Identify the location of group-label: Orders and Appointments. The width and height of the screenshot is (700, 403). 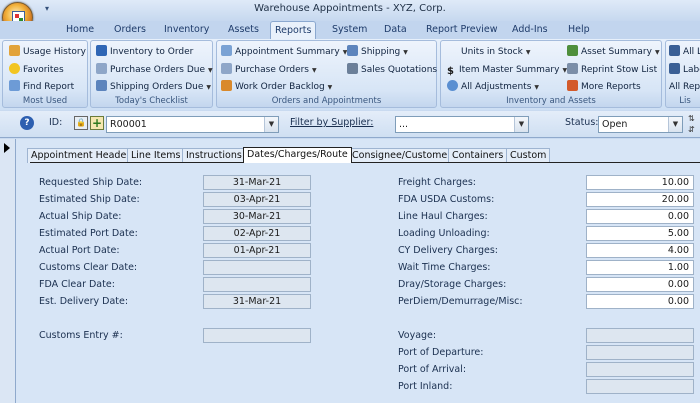
(326, 101).